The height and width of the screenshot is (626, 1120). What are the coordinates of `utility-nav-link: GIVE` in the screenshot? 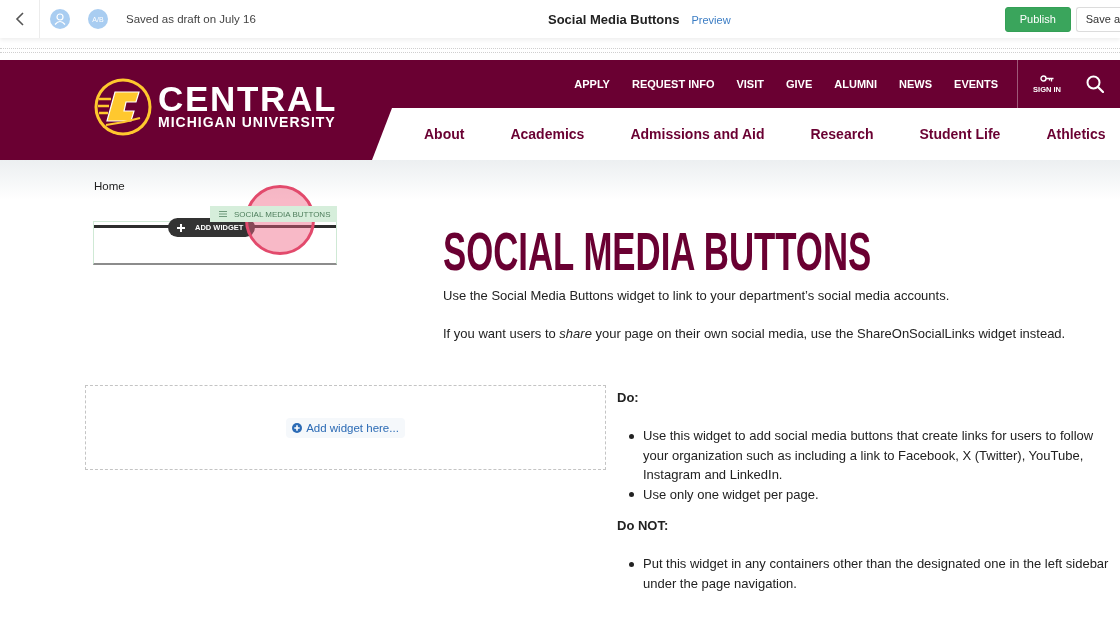 It's located at (799, 84).